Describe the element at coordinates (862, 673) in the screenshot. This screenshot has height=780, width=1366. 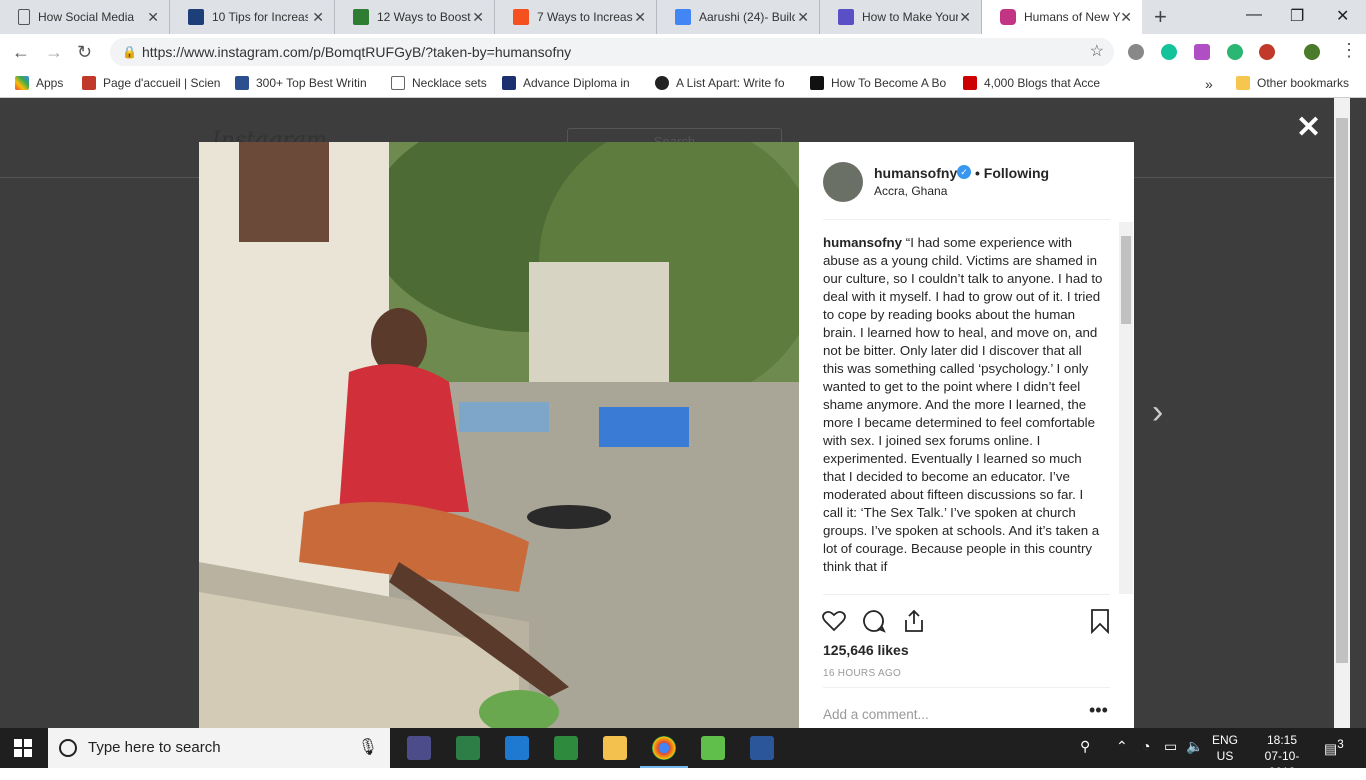
I see `post-timestamp: 16 HOURS AGO` at that location.